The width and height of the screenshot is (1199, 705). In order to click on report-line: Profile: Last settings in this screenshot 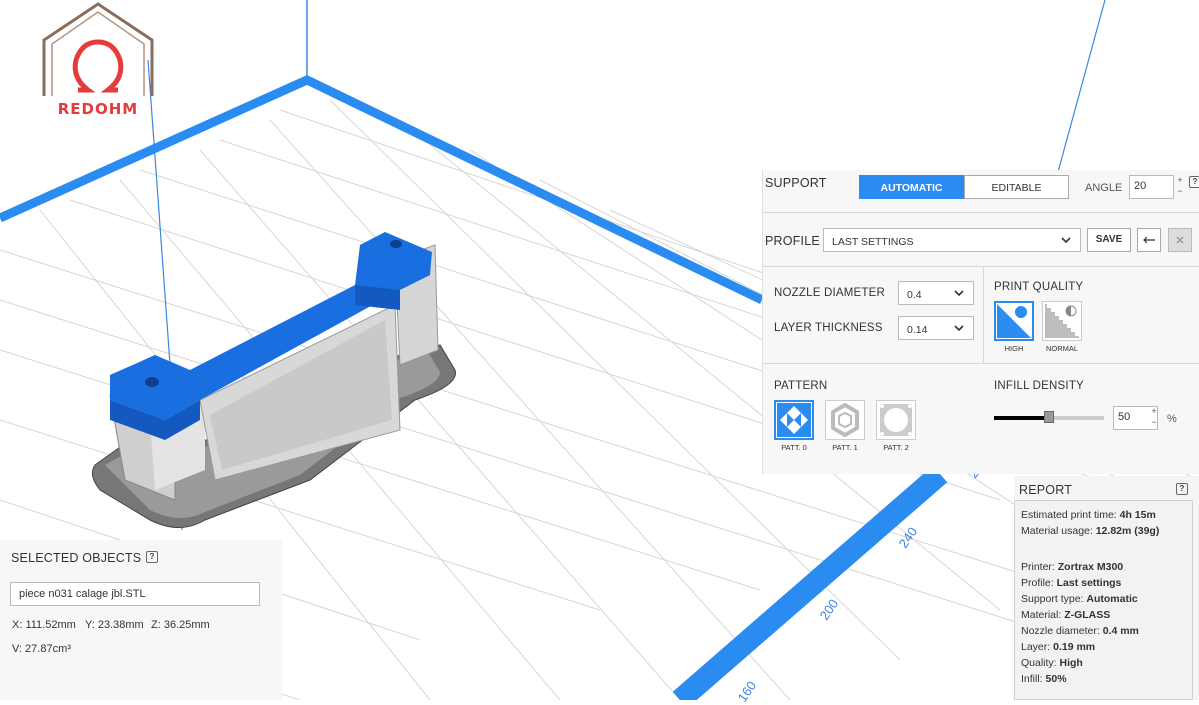, I will do `click(1071, 583)`.